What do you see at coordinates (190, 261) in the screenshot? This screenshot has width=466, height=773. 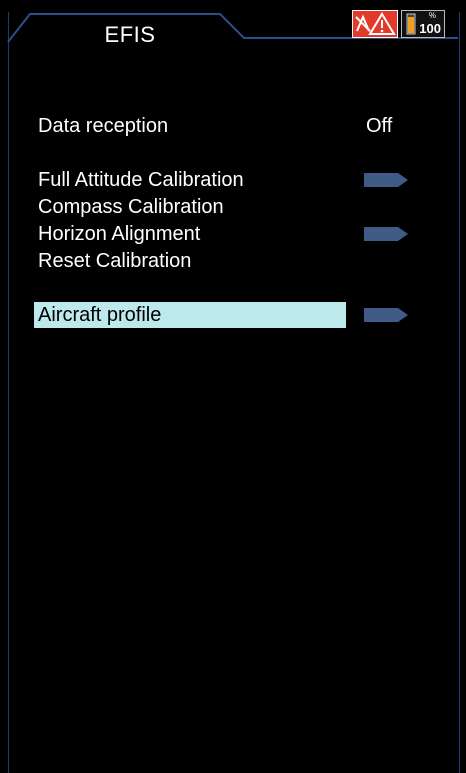 I see `menu-item-reset-calibration: Reset Calibration` at bounding box center [190, 261].